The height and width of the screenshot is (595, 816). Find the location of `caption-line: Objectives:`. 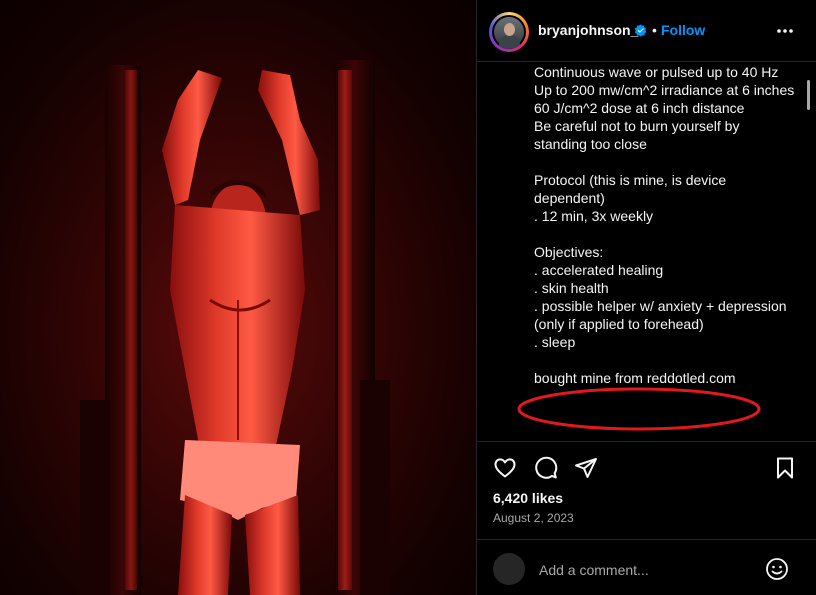

caption-line: Objectives: is located at coordinates (569, 252).